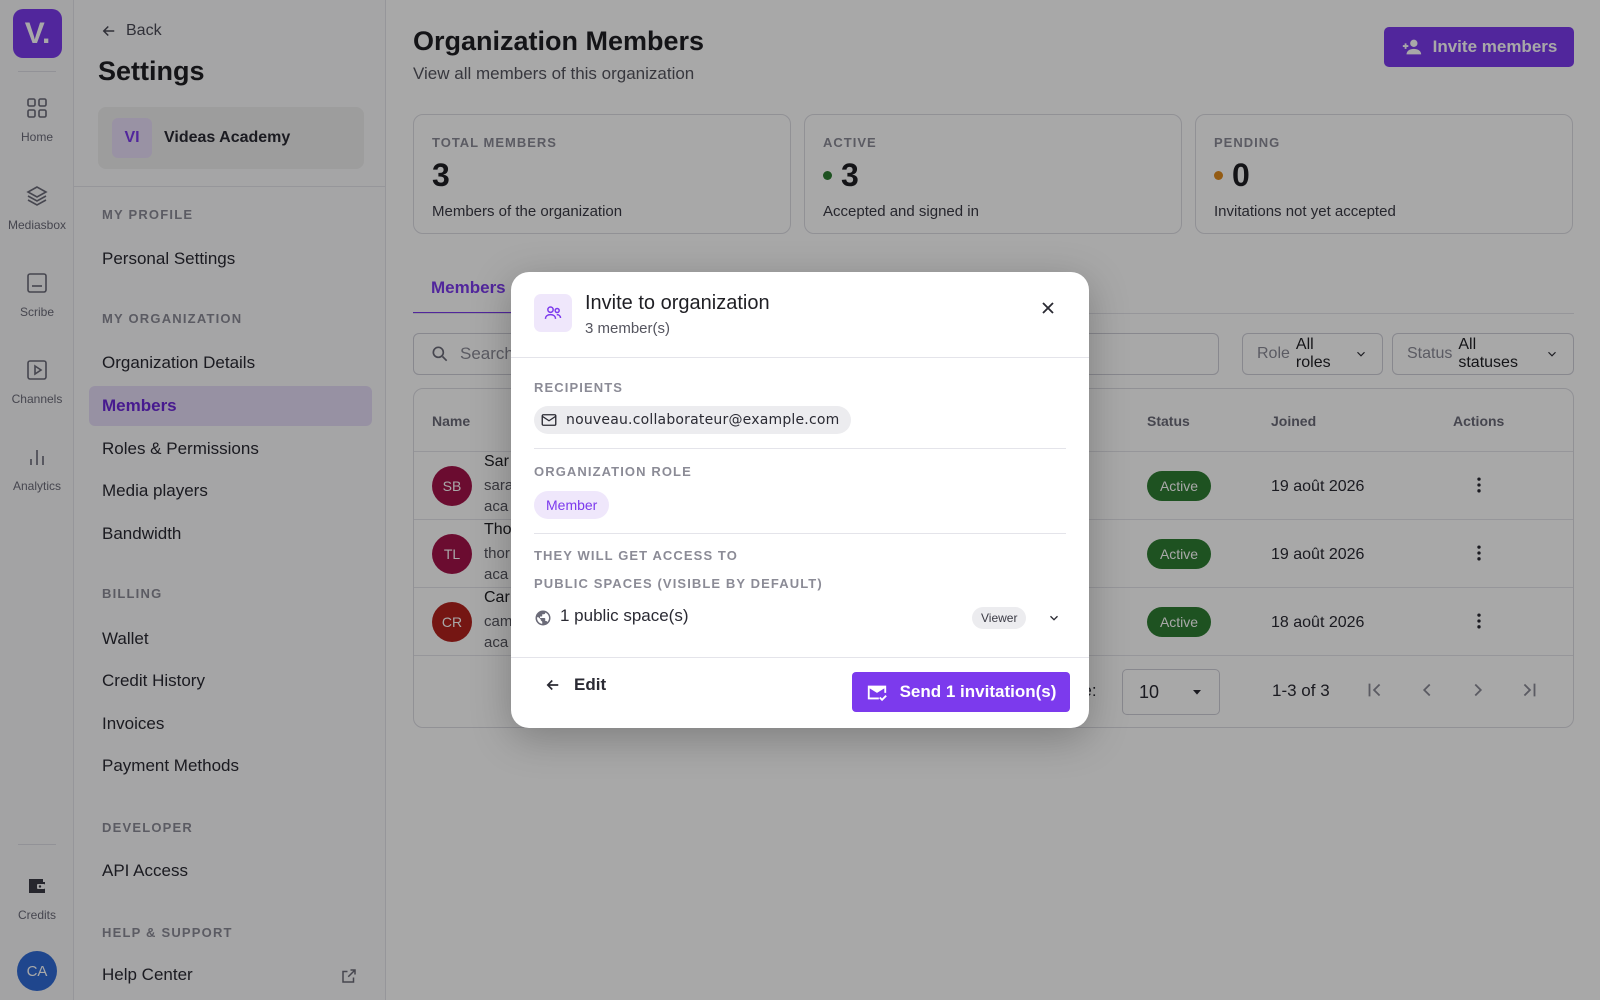  Describe the element at coordinates (553, 685) in the screenshot. I see `arrow-left-icon` at that location.